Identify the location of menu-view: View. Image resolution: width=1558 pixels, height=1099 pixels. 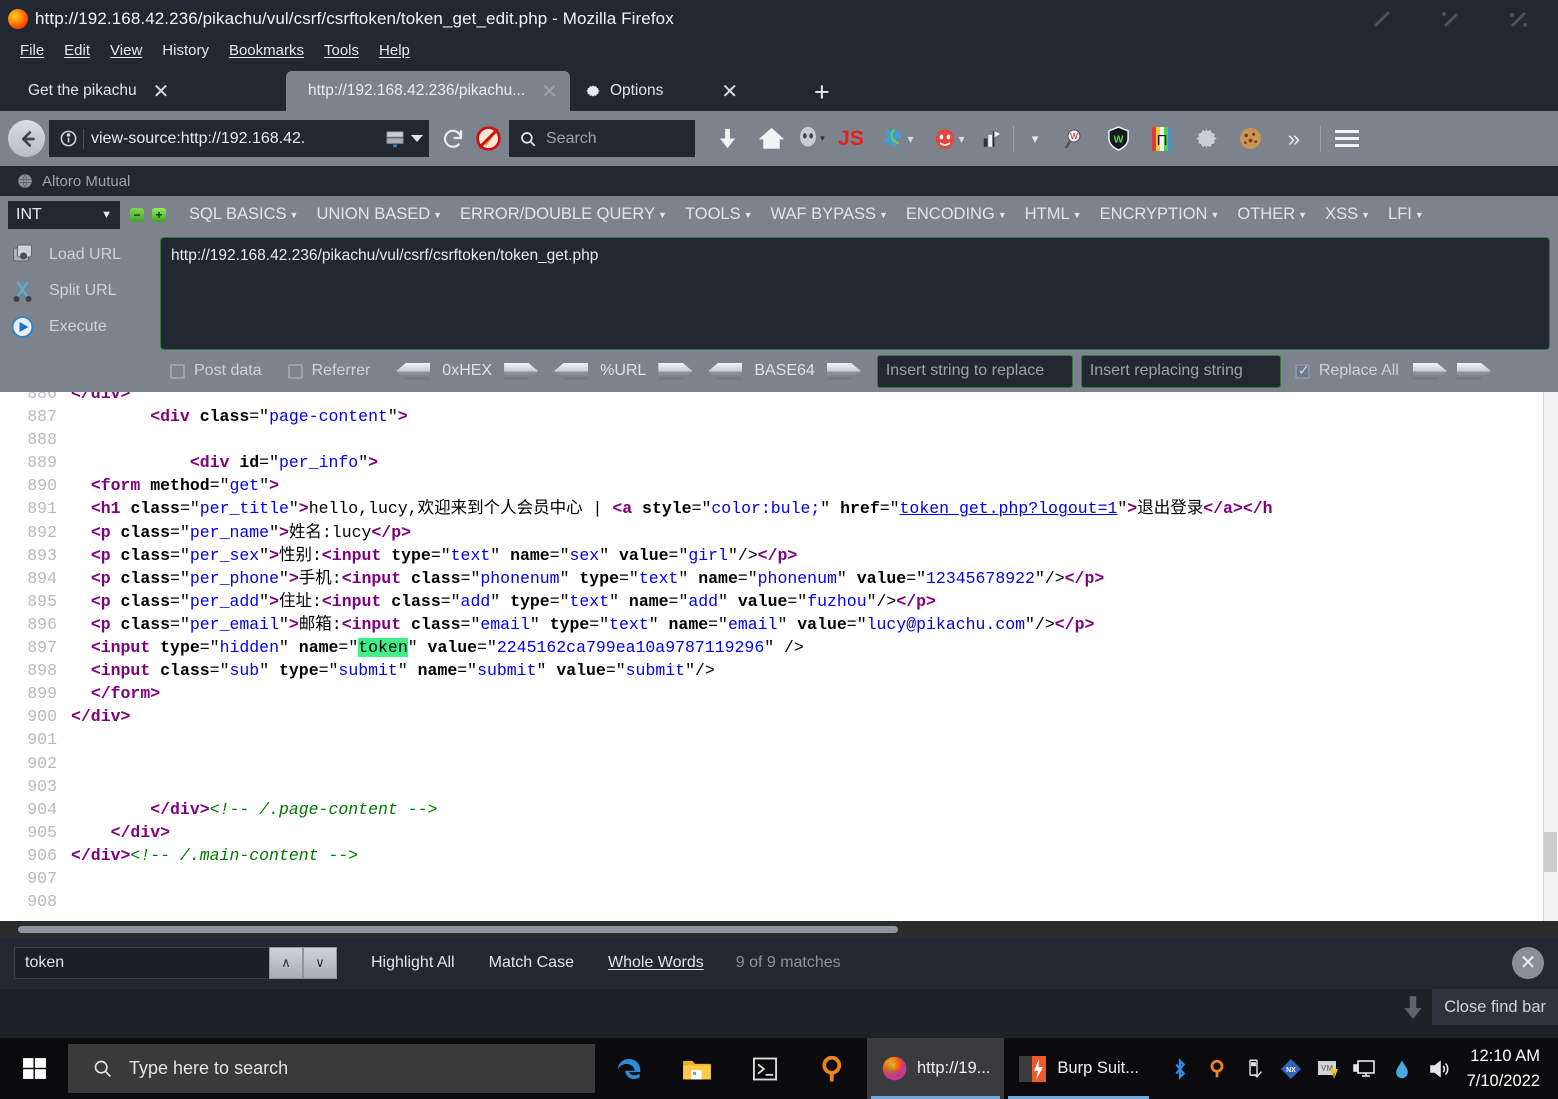
(126, 50).